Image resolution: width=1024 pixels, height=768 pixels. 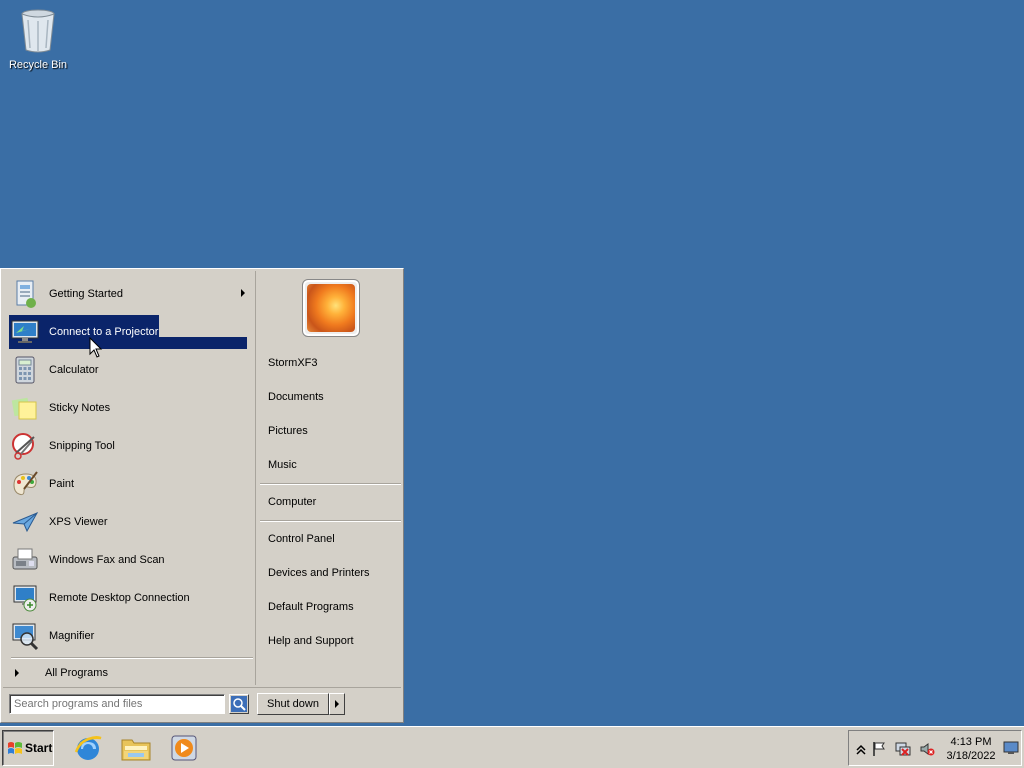 I want to click on program-paint: Paint, so click(x=129, y=484).